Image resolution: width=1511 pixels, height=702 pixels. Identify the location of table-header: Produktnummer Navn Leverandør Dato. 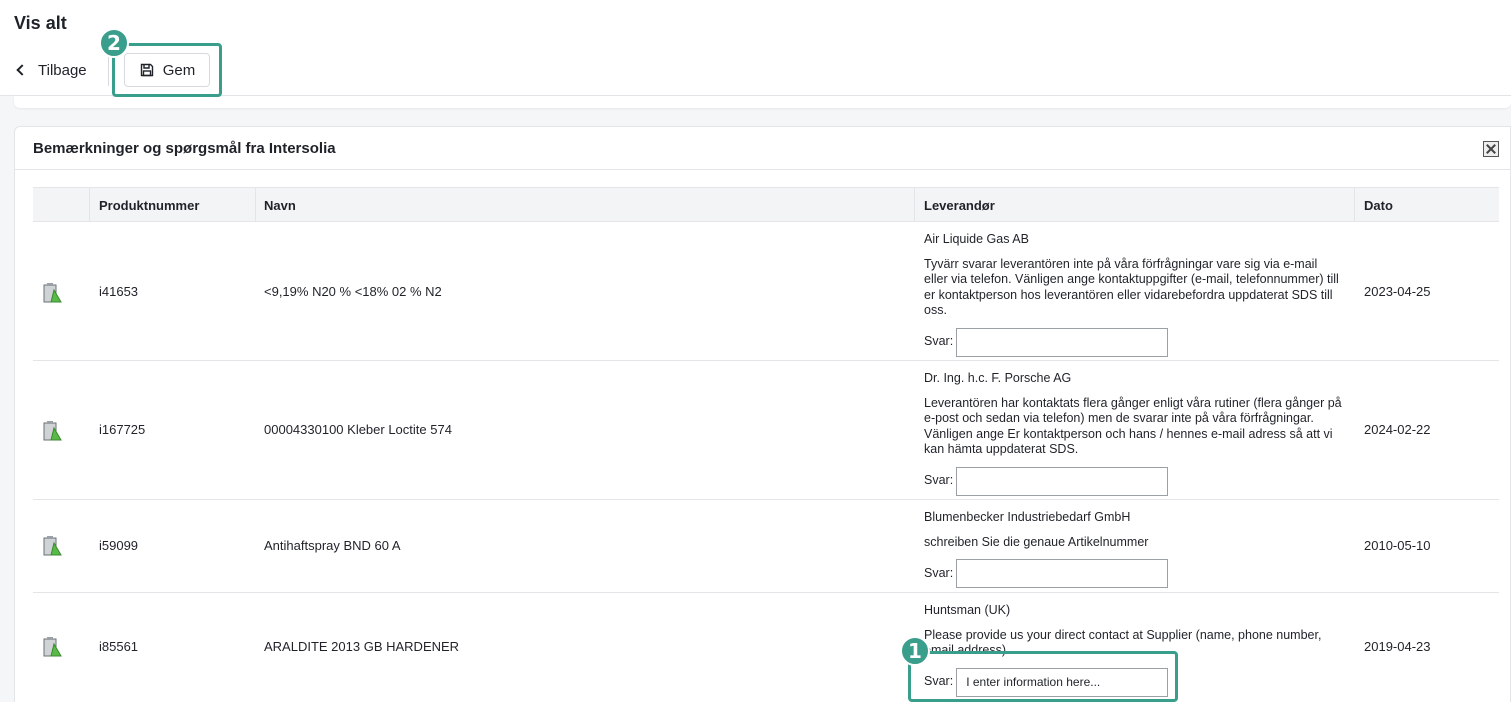
(766, 204).